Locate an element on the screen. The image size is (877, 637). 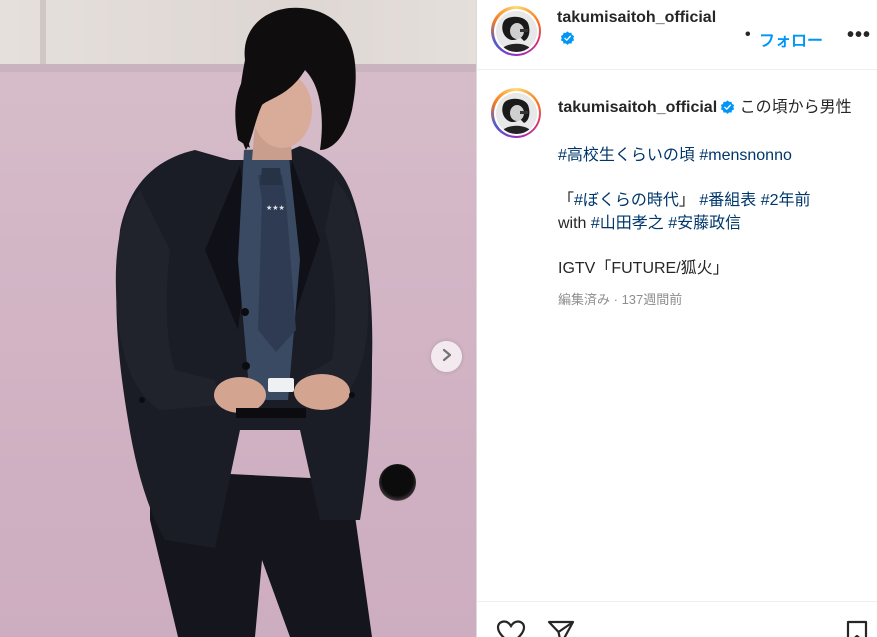
hashtag-link: #ぼくらの時代 is located at coordinates (626, 200).